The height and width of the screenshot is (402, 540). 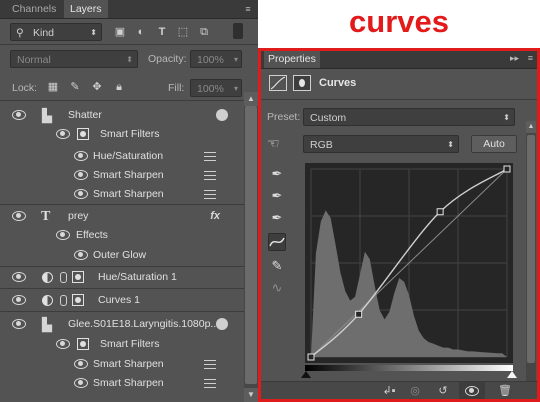 What do you see at coordinates (83, 344) in the screenshot?
I see `filter-mask-icon` at bounding box center [83, 344].